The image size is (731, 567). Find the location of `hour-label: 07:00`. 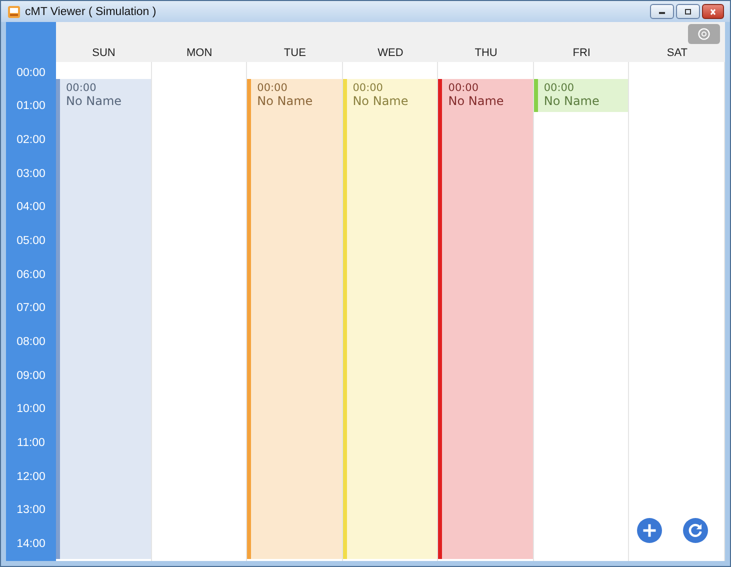

hour-label: 07:00 is located at coordinates (31, 308).